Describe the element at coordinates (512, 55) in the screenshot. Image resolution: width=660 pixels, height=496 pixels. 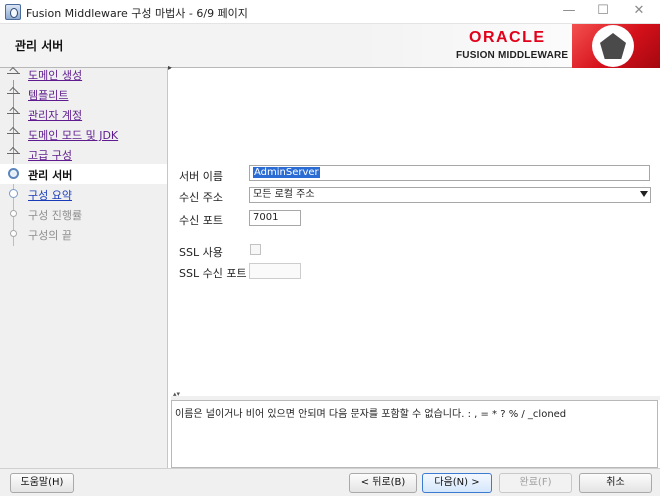
I see `fusion-middleware-logo-text: FUSION MIDDLEWARE` at that location.